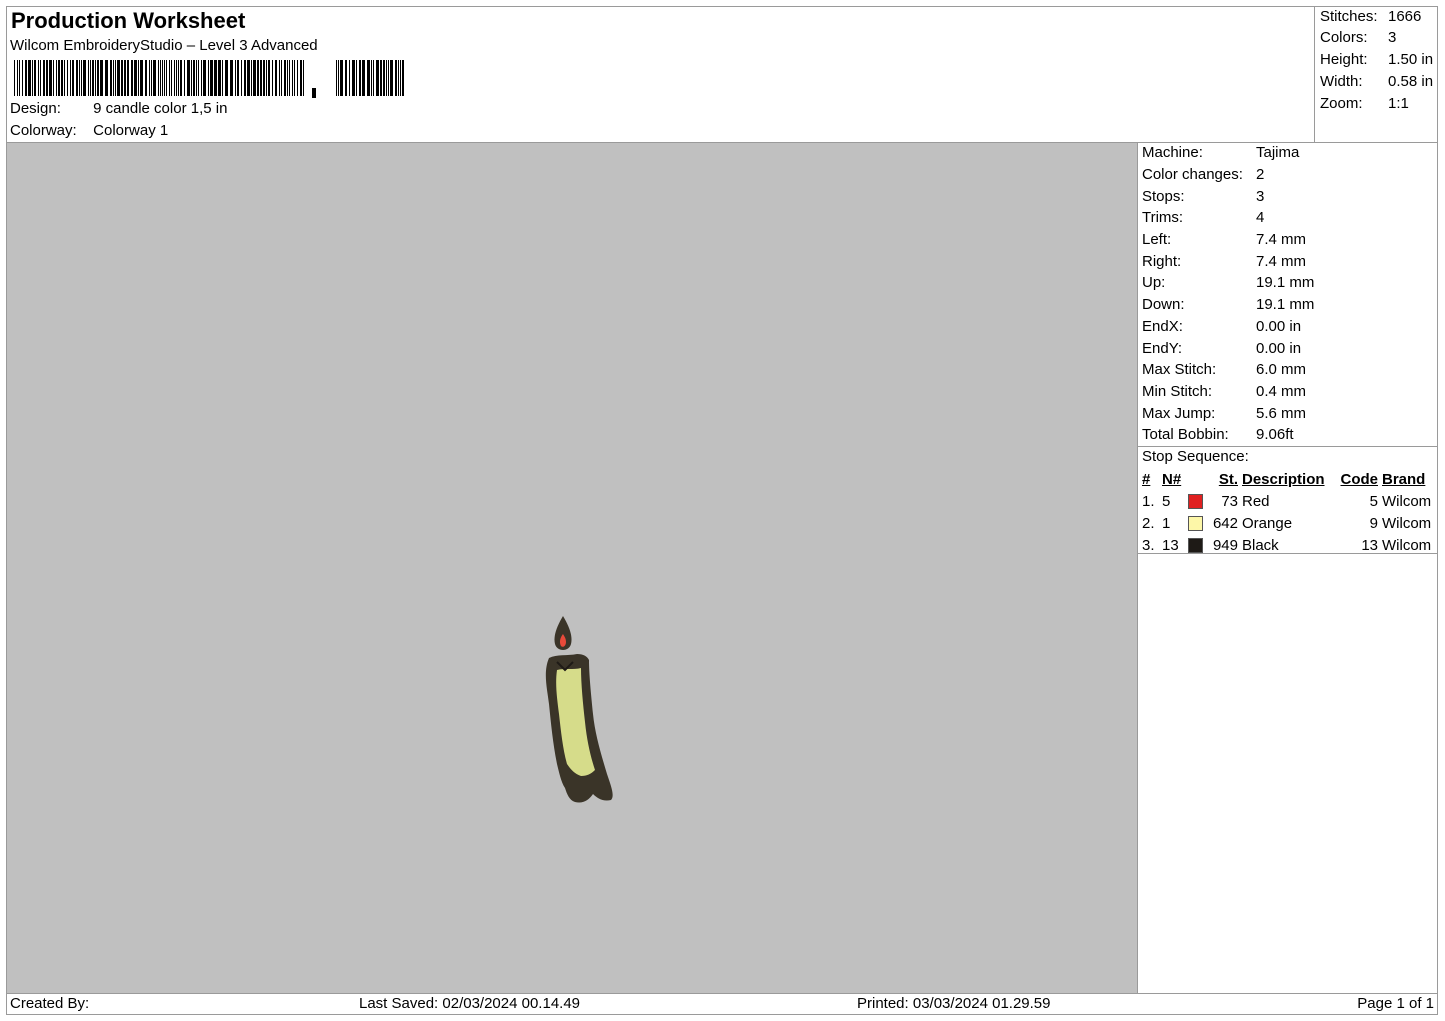 The image size is (1445, 1021). What do you see at coordinates (1163, 217) in the screenshot?
I see `info-label: Trims:` at bounding box center [1163, 217].